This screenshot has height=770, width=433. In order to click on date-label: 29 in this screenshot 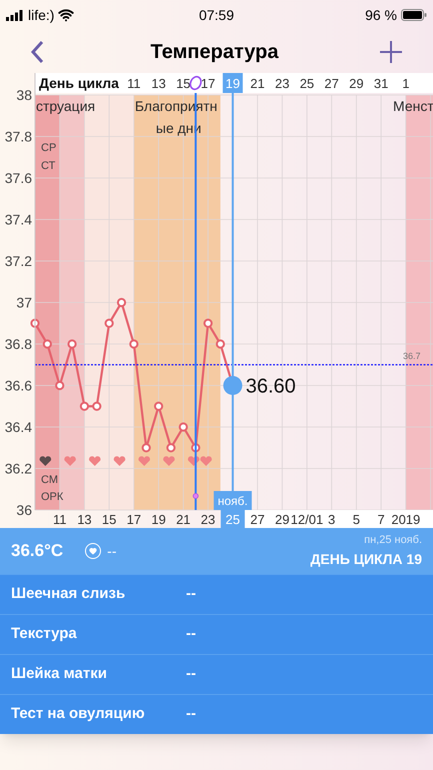, I will do `click(282, 519)`.